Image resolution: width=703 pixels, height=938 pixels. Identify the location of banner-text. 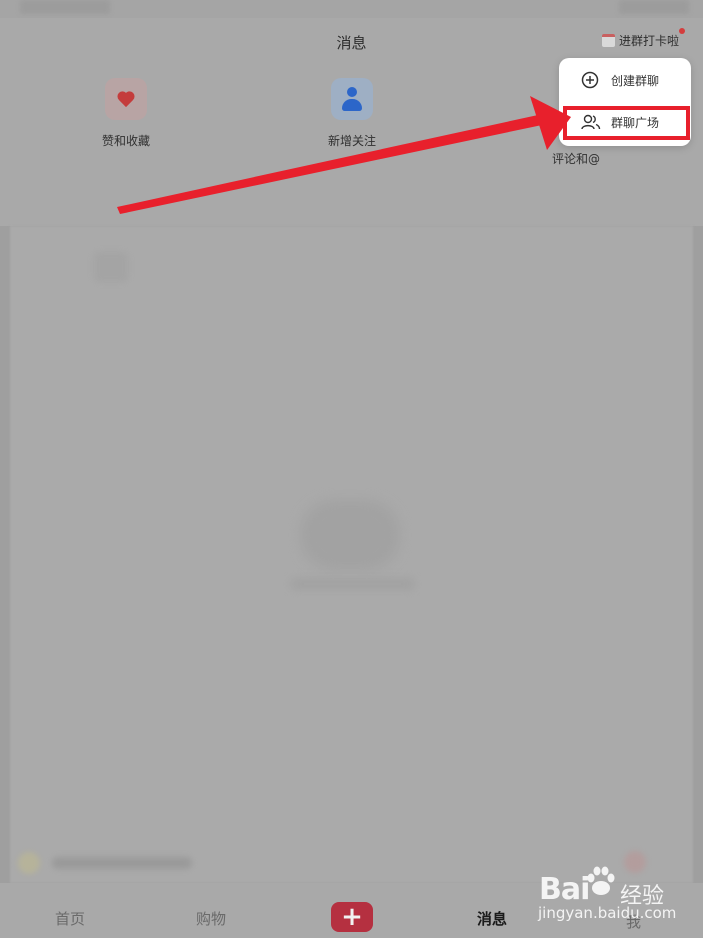
(122, 863).